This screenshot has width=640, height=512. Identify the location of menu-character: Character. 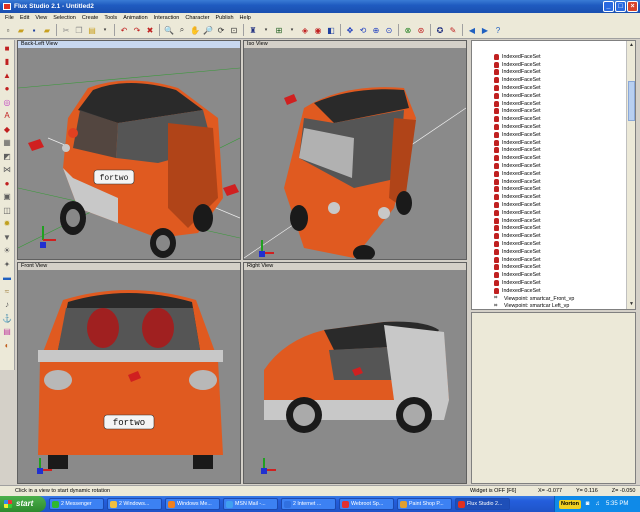
(197, 18).